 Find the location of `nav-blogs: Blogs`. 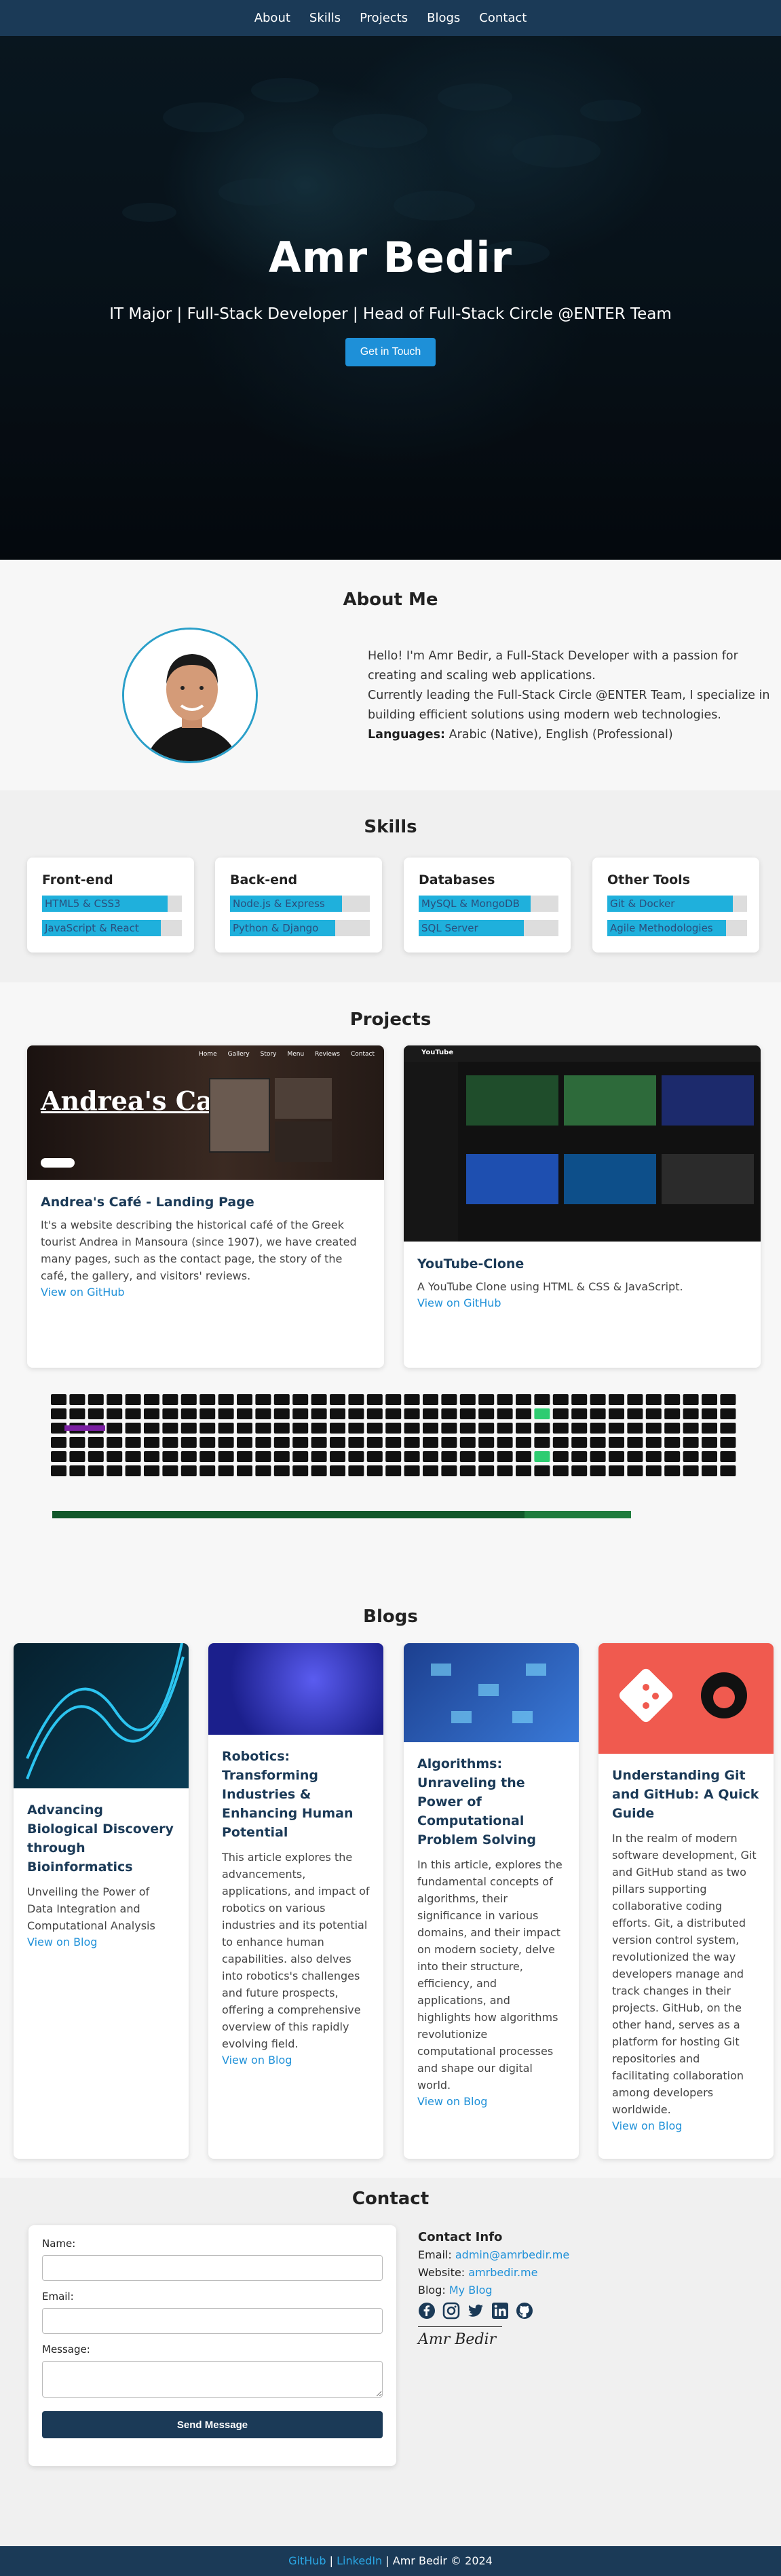

nav-blogs: Blogs is located at coordinates (443, 18).